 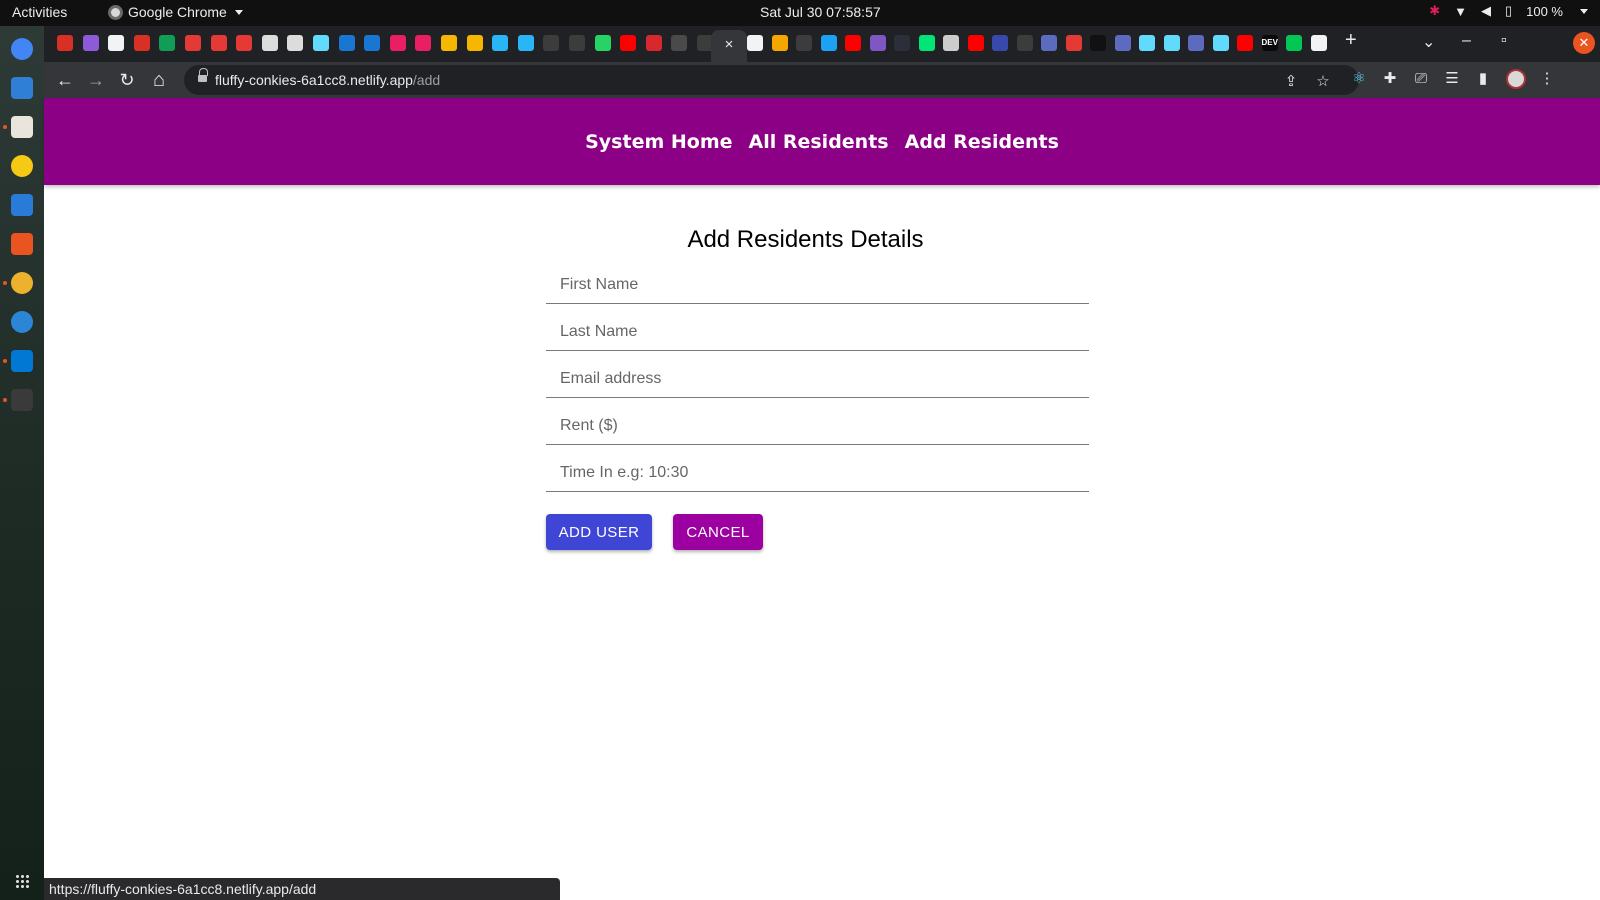 I want to click on show-applications-icon, so click(x=22, y=881).